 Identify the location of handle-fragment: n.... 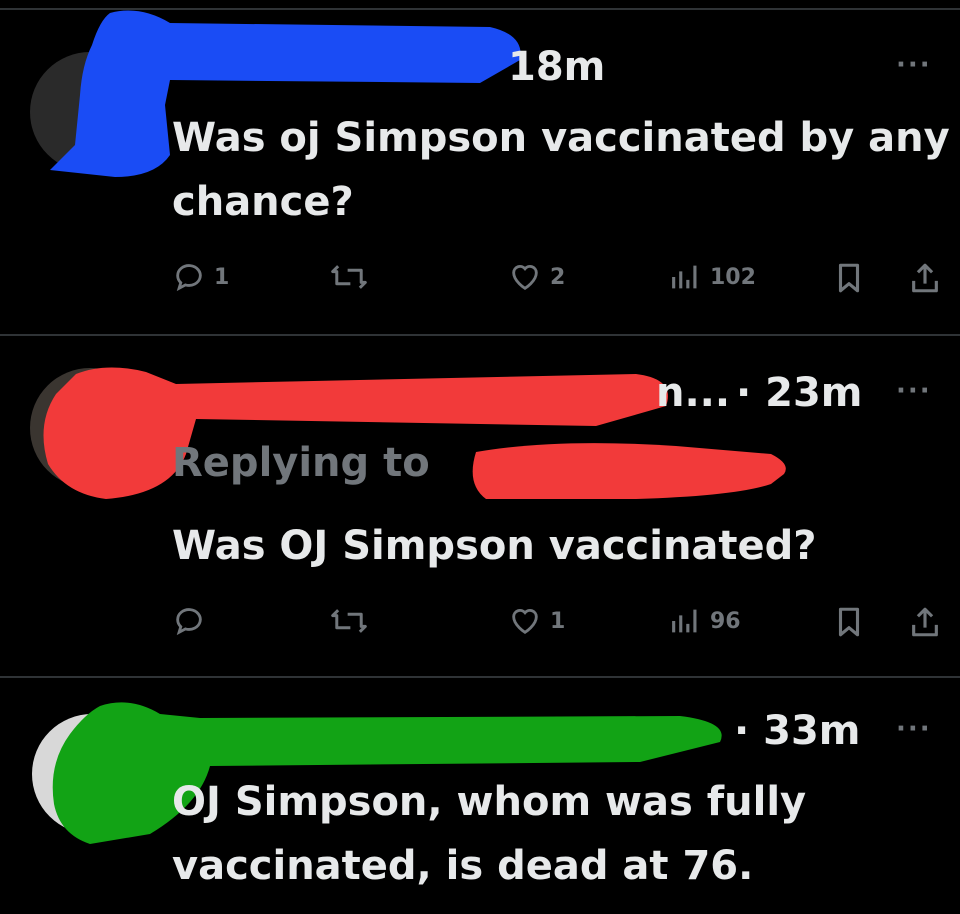
(693, 393).